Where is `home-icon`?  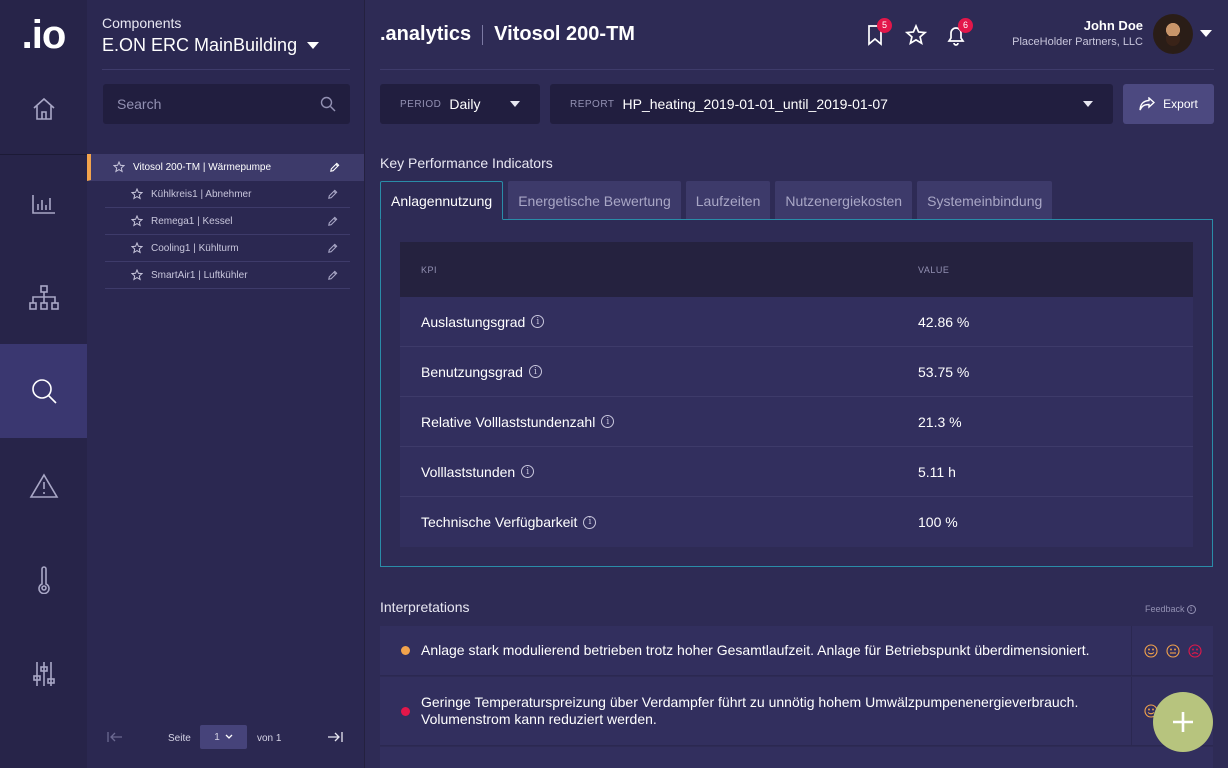
home-icon is located at coordinates (43, 108).